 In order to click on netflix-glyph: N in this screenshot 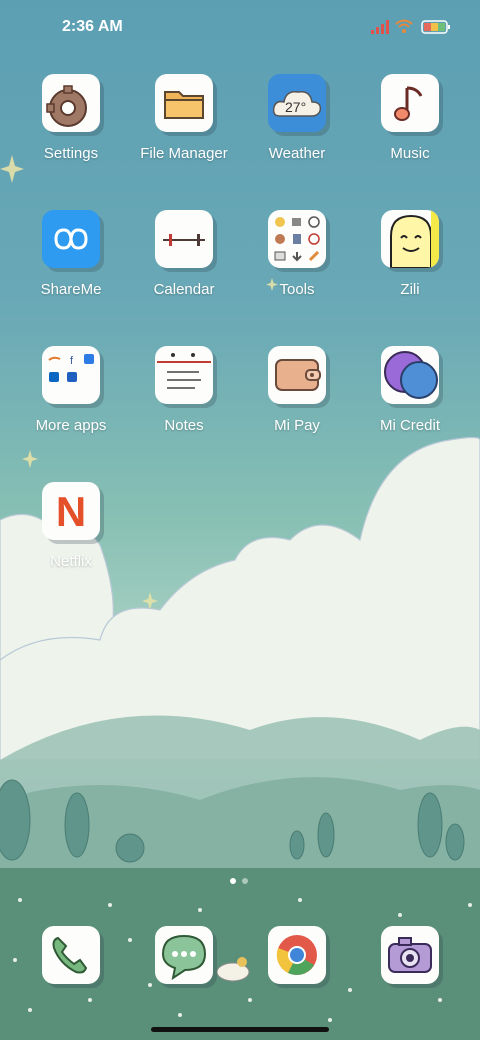, I will do `click(71, 511)`.